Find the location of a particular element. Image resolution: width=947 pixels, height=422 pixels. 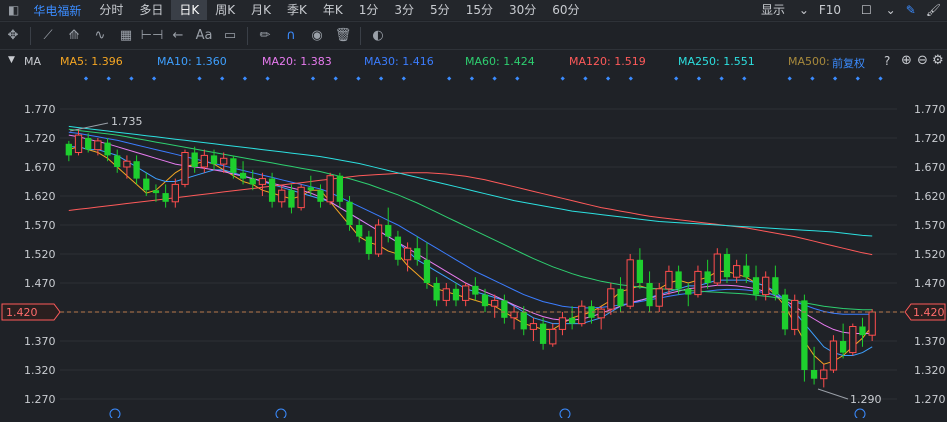

y-tick-left: 1.520 is located at coordinates (40, 254).